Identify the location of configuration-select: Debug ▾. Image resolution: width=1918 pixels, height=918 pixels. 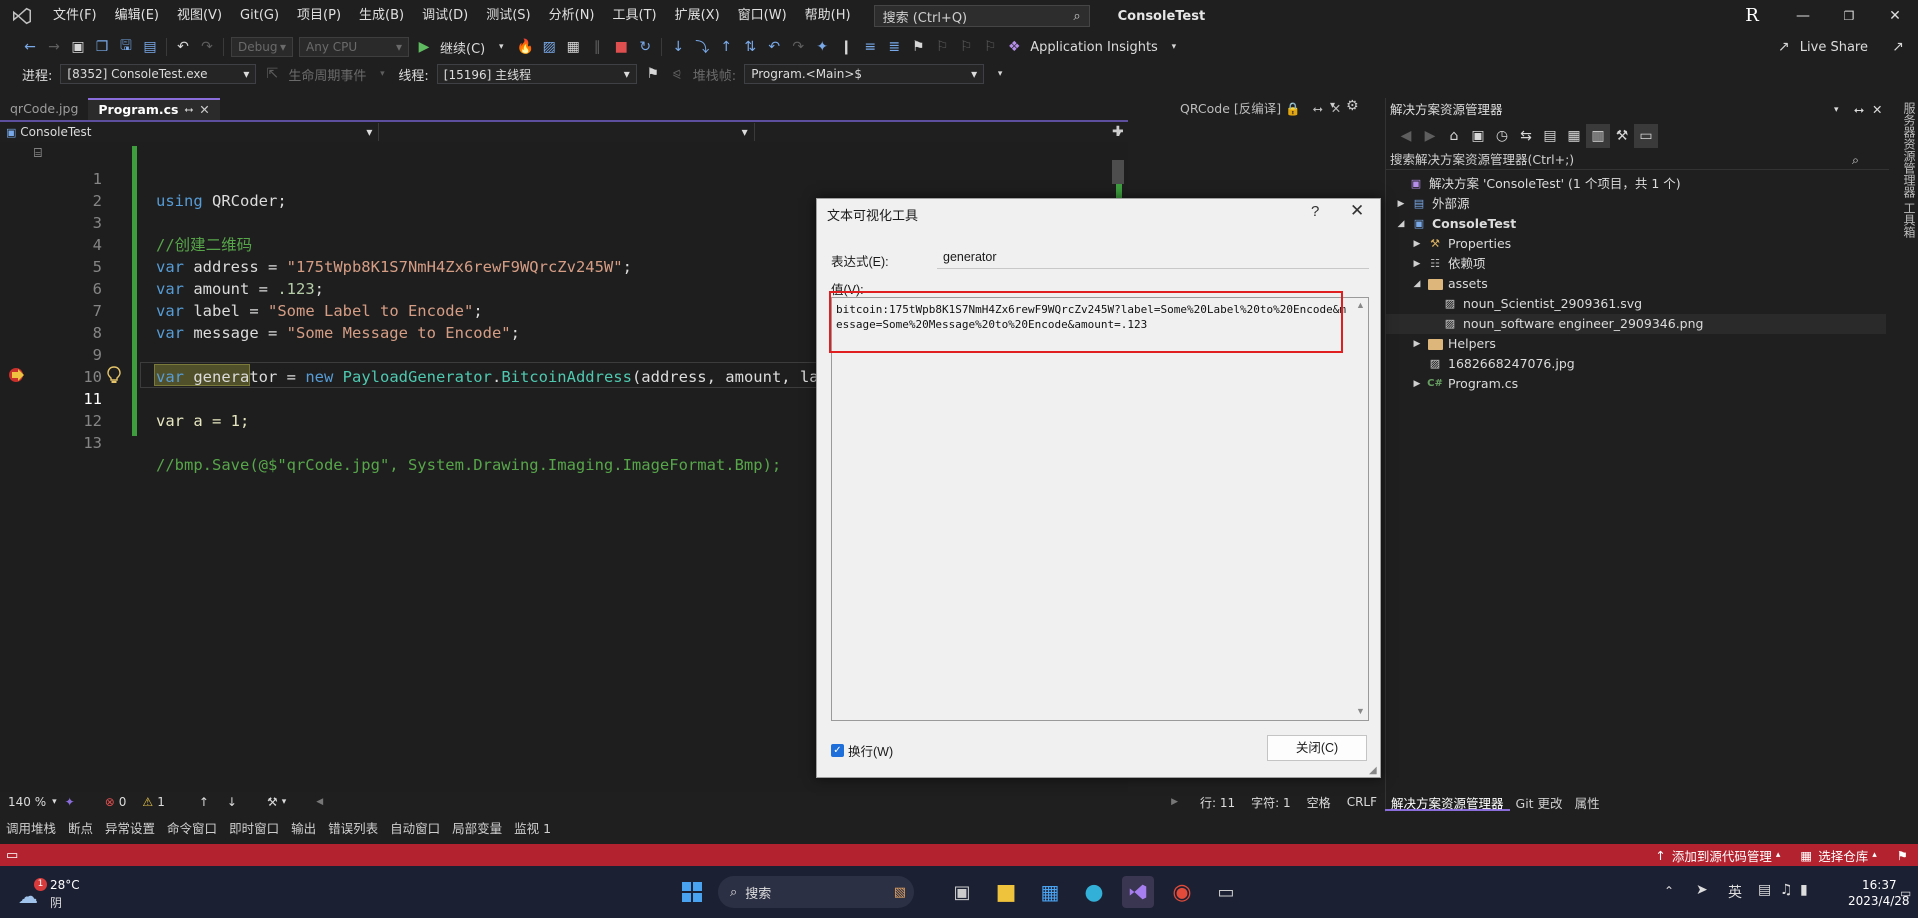
(262, 47).